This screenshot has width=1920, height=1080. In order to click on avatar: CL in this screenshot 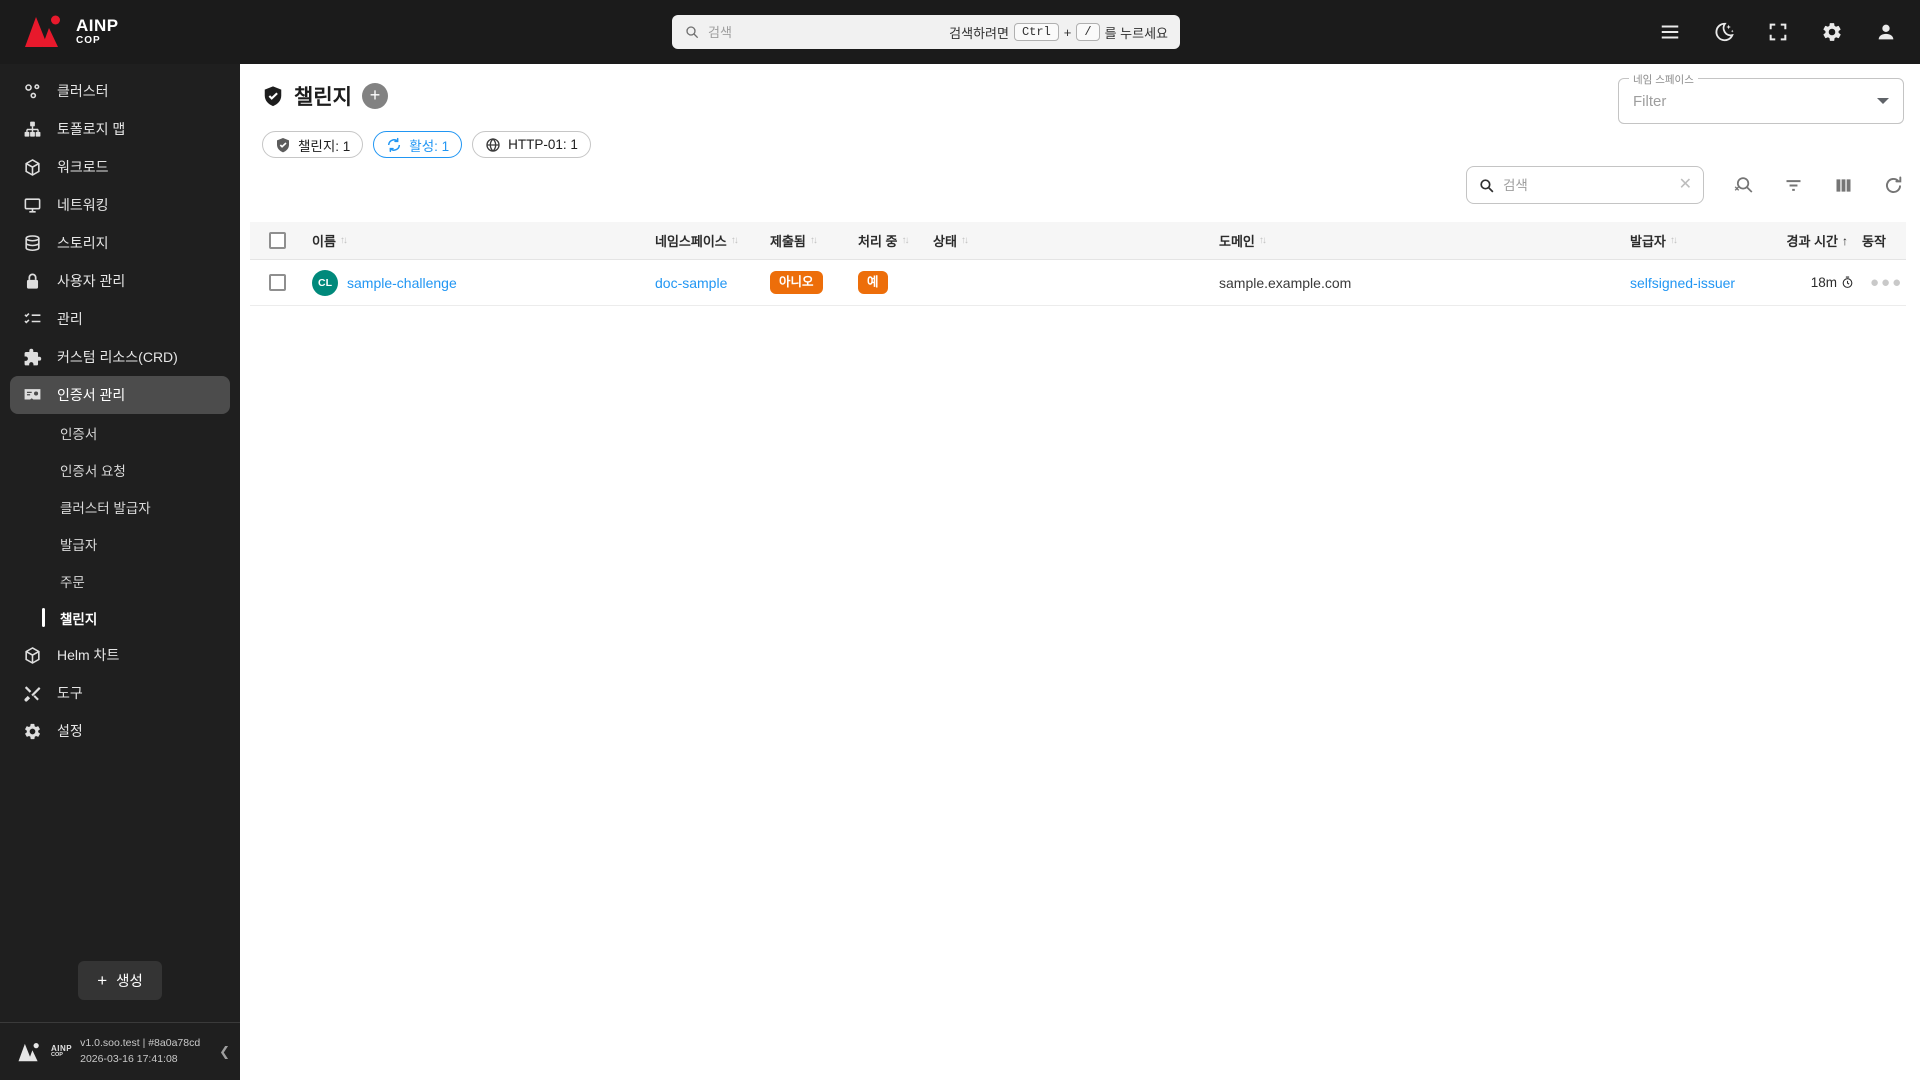, I will do `click(325, 282)`.